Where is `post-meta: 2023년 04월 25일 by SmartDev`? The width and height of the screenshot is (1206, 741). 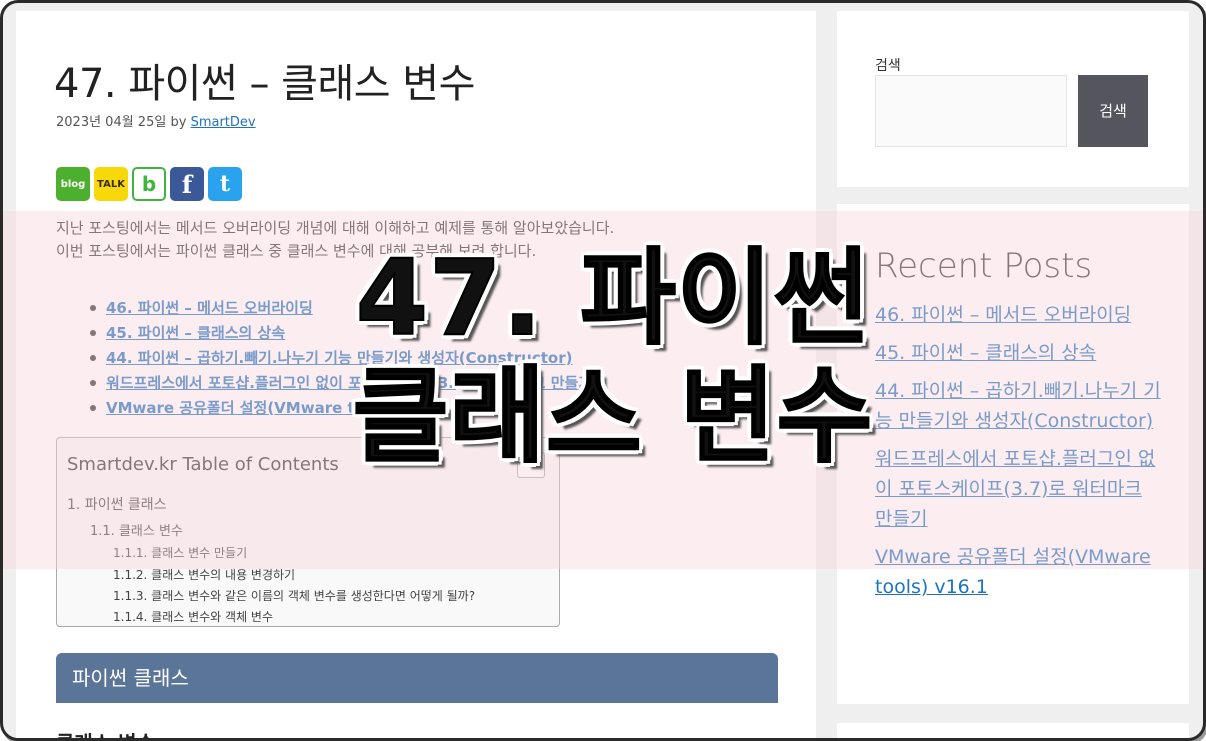 post-meta: 2023년 04월 25일 by SmartDev is located at coordinates (156, 120).